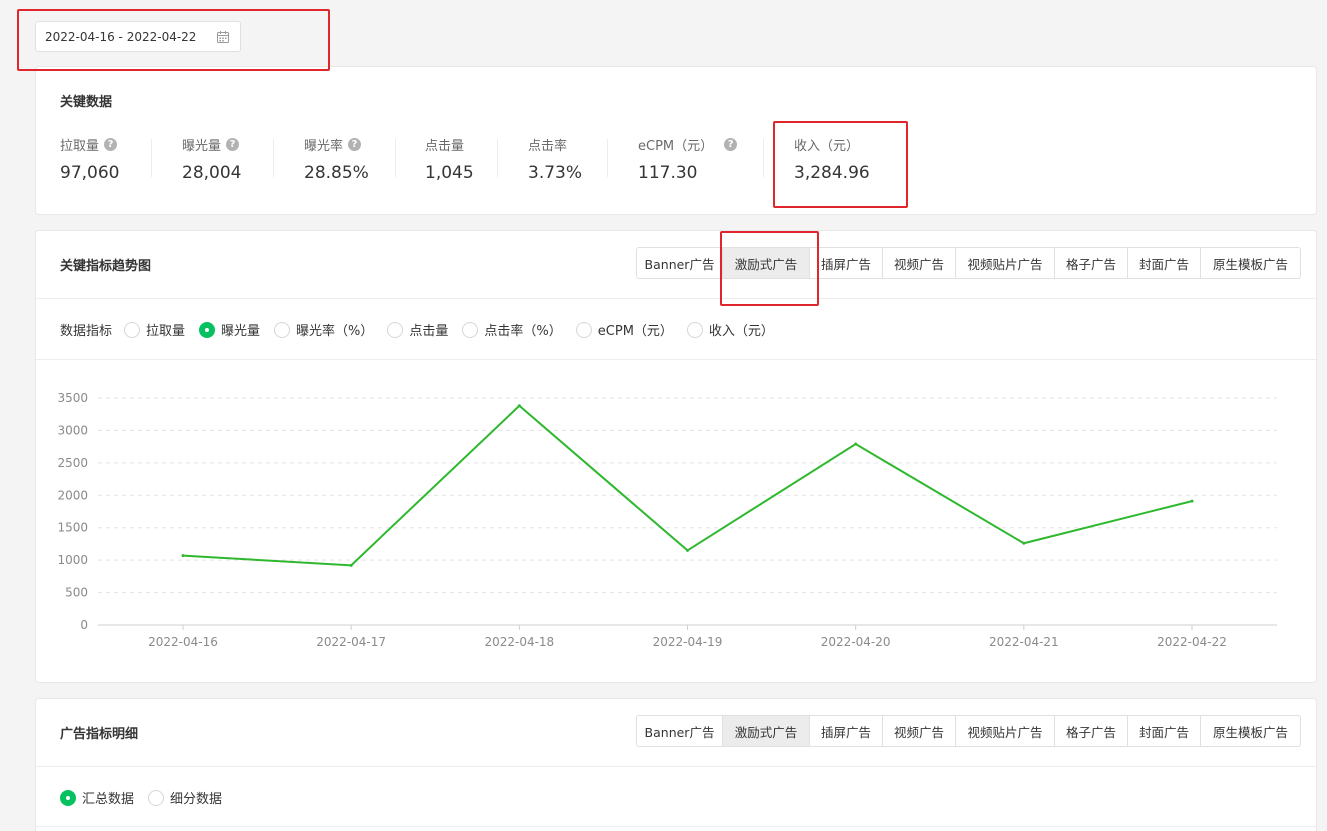 This screenshot has width=1327, height=831. Describe the element at coordinates (1091, 731) in the screenshot. I see `tab-grid: 格子广告` at that location.